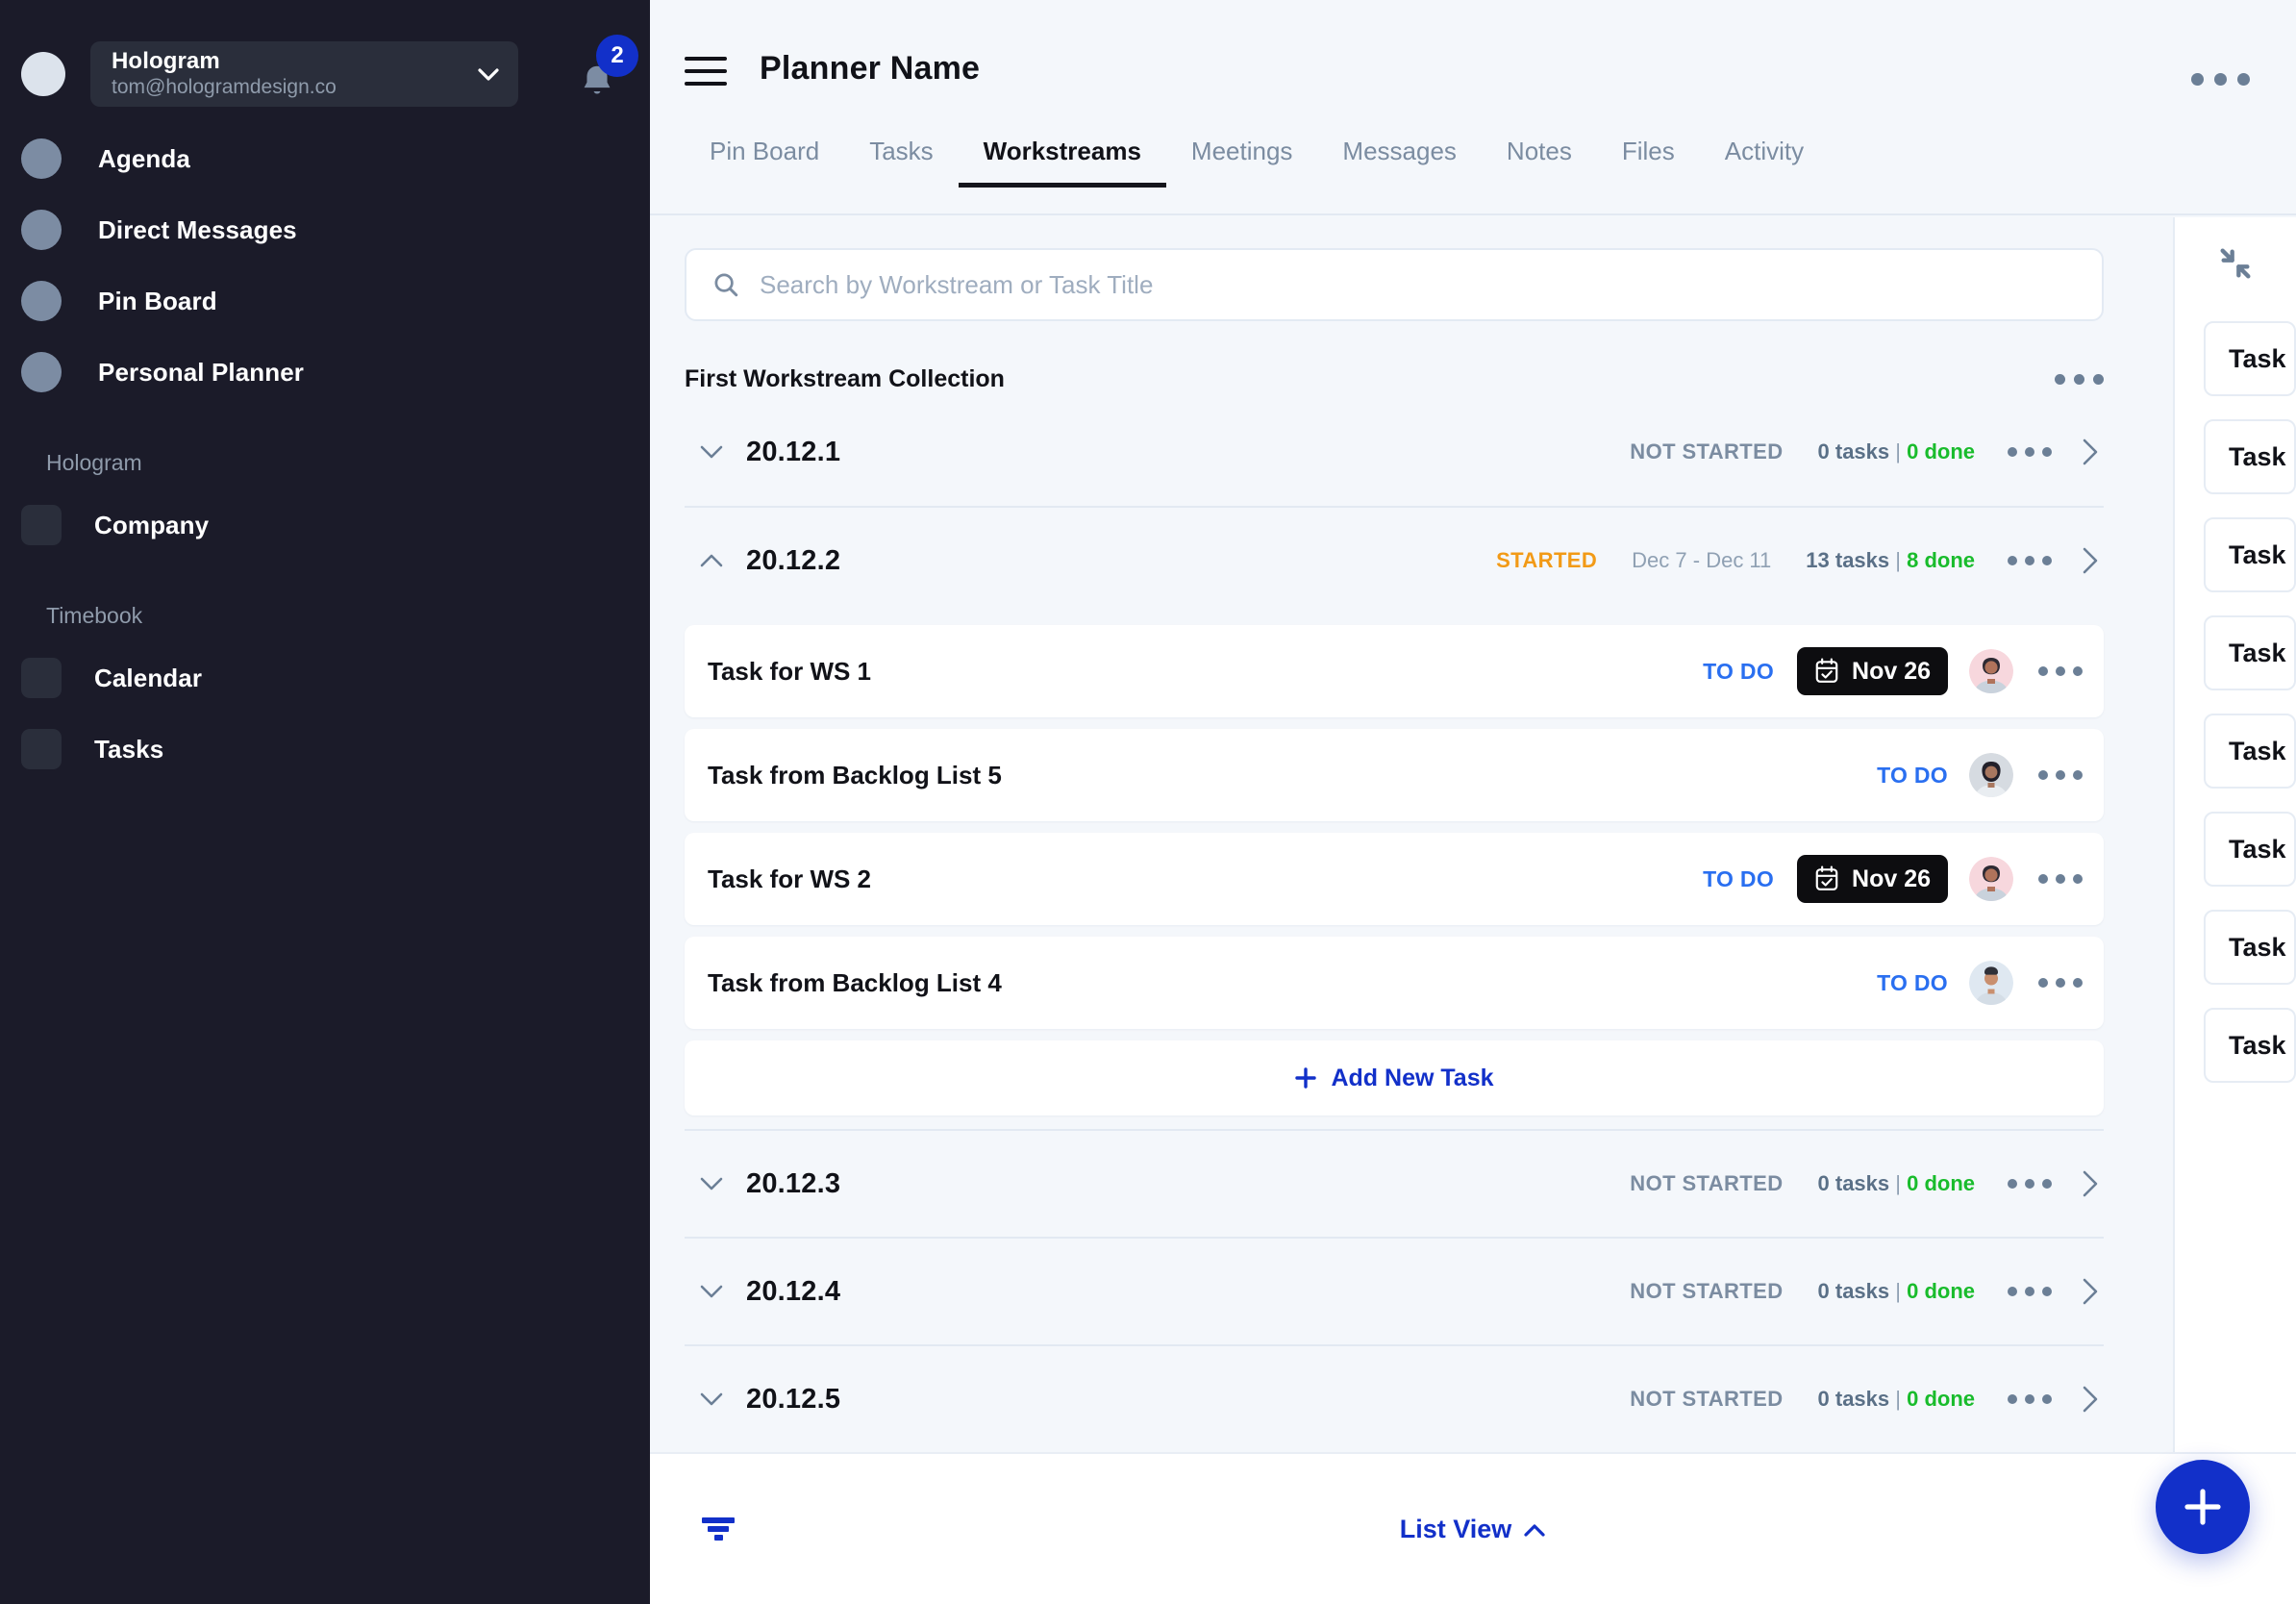 The image size is (2296, 1604). Describe the element at coordinates (1394, 1398) in the screenshot. I see `workstream-row: 20.12.5 NOT STARTED 0 tasks | 0 done` at that location.